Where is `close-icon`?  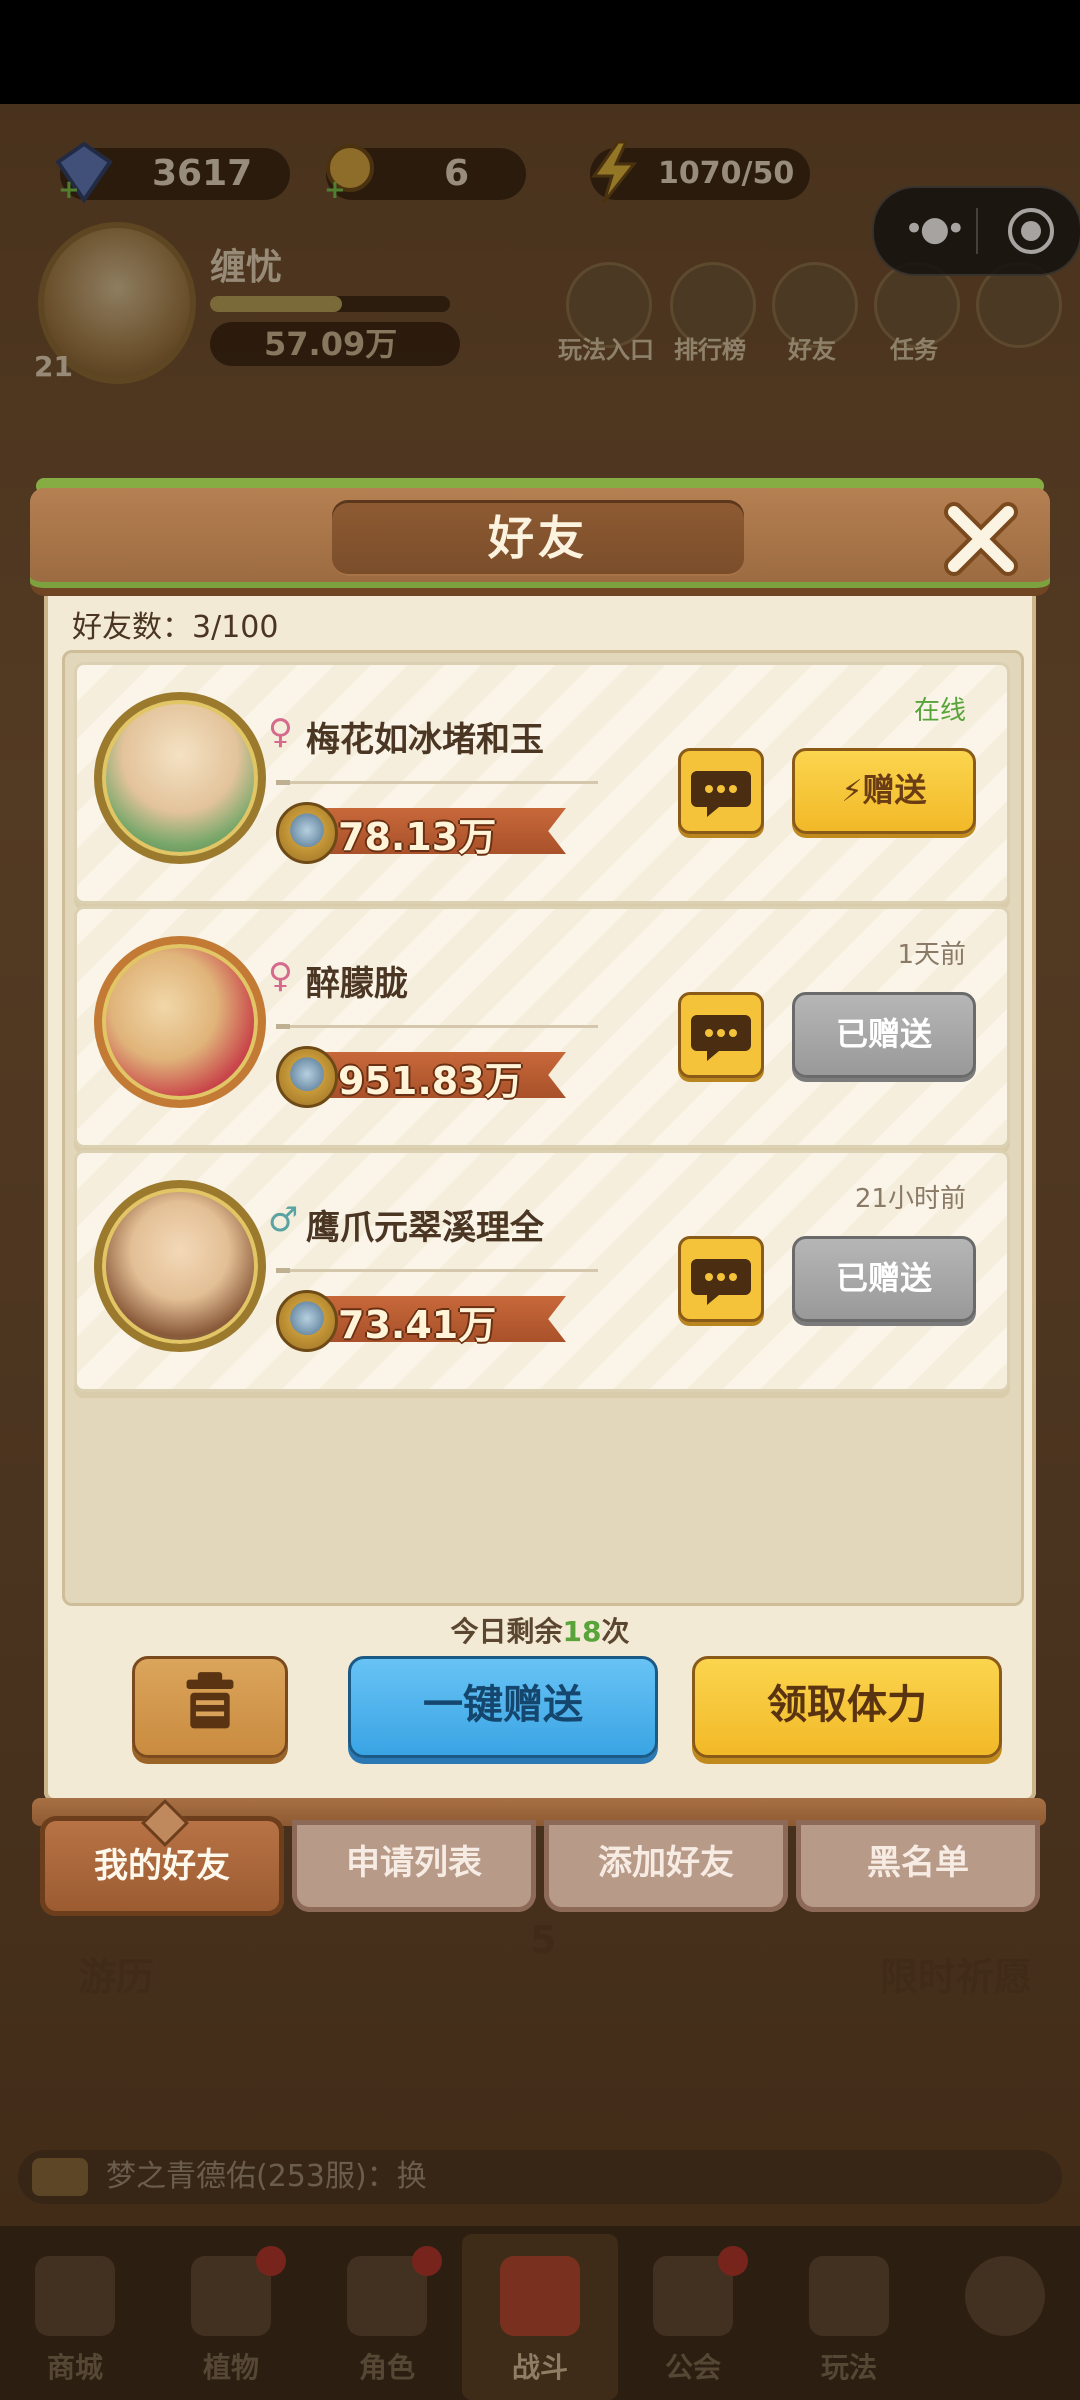
close-icon is located at coordinates (981, 539).